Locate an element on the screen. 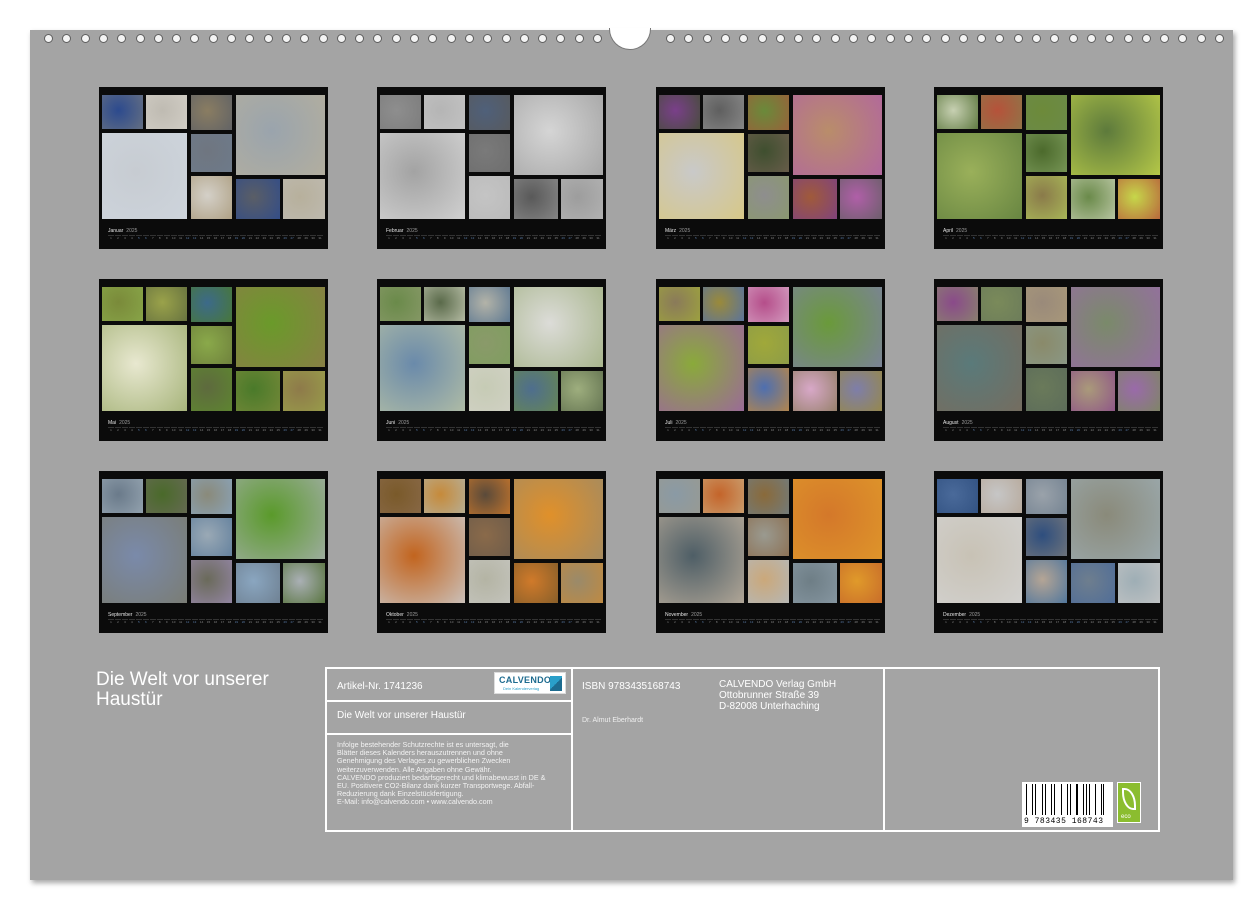 The height and width of the screenshot is (908, 1260). day-number: 28 is located at coordinates (577, 621).